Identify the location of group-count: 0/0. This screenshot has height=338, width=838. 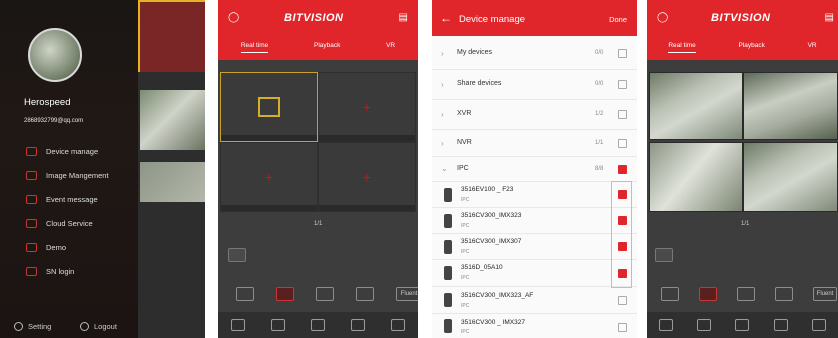
(599, 84).